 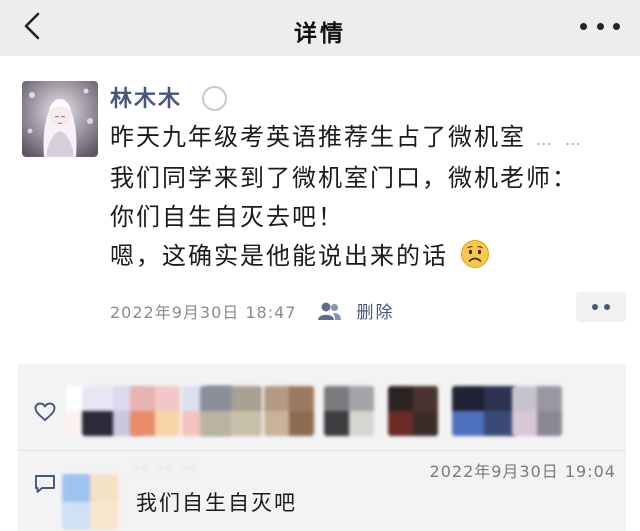 What do you see at coordinates (344, 178) in the screenshot?
I see `post-line: 我们同学来到了微机室门口，微机老师：` at bounding box center [344, 178].